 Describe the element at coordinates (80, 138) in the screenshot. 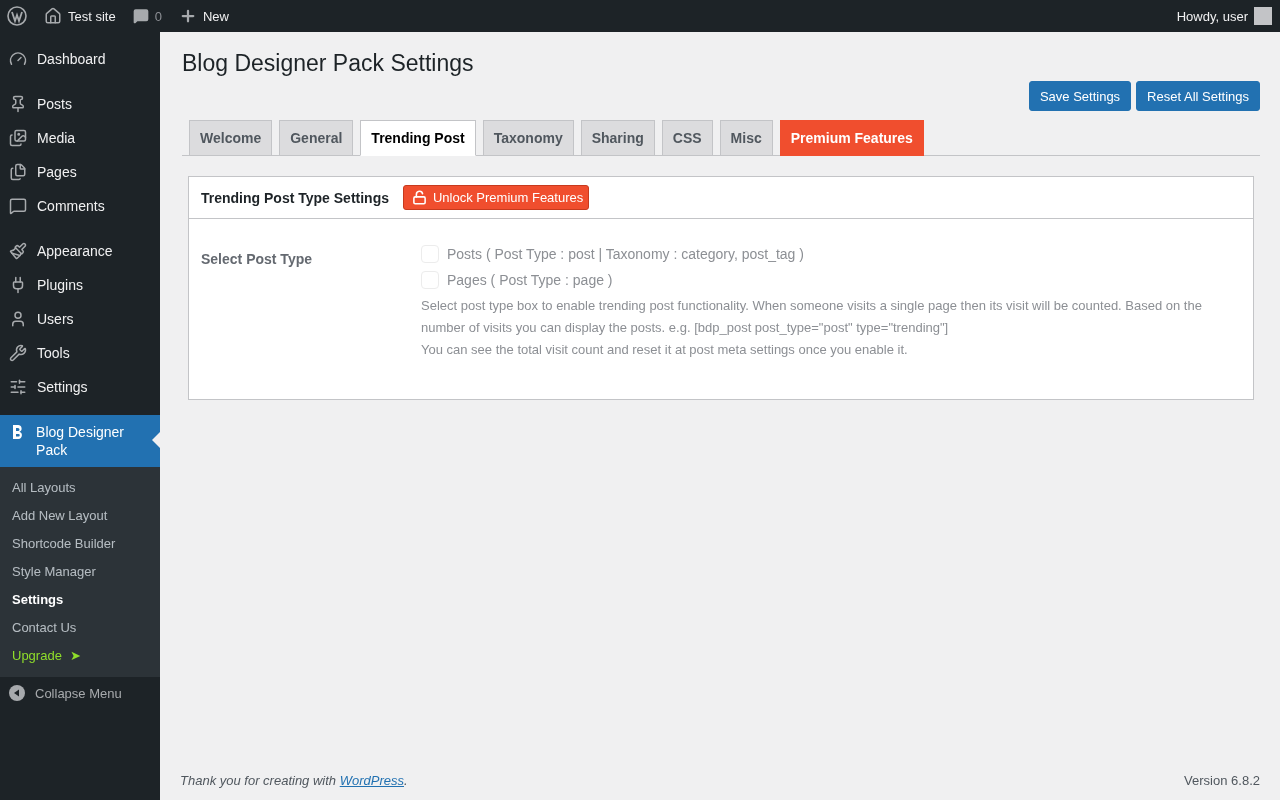

I see `menu-item: Media` at that location.